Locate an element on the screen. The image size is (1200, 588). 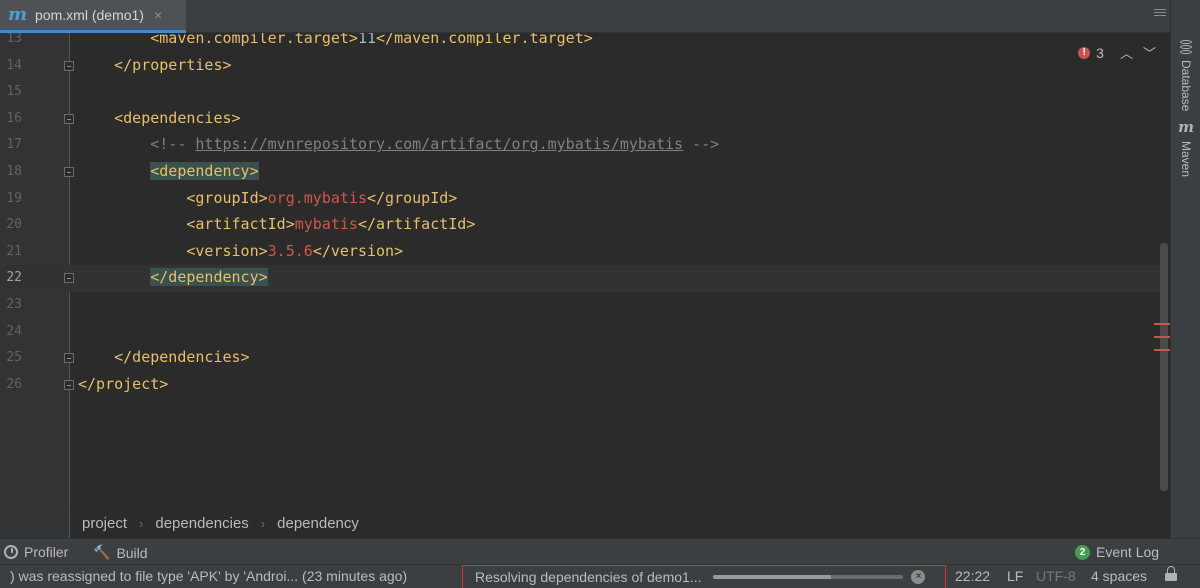
database-tool-button: Database is located at coordinates (1185, 75).